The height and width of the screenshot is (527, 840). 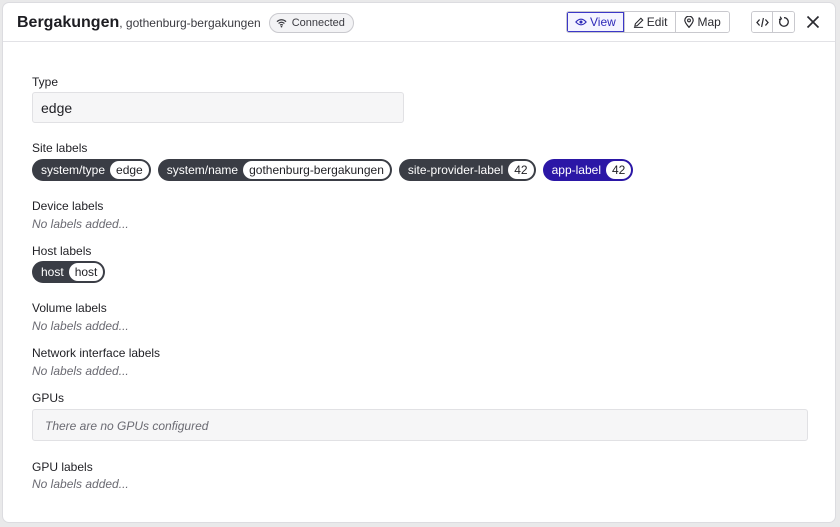 I want to click on chip-key: app-label, so click(x=576, y=170).